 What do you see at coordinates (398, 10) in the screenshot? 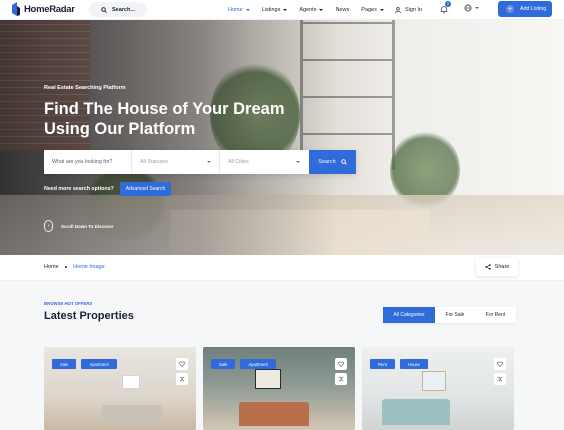
I see `user-icon` at bounding box center [398, 10].